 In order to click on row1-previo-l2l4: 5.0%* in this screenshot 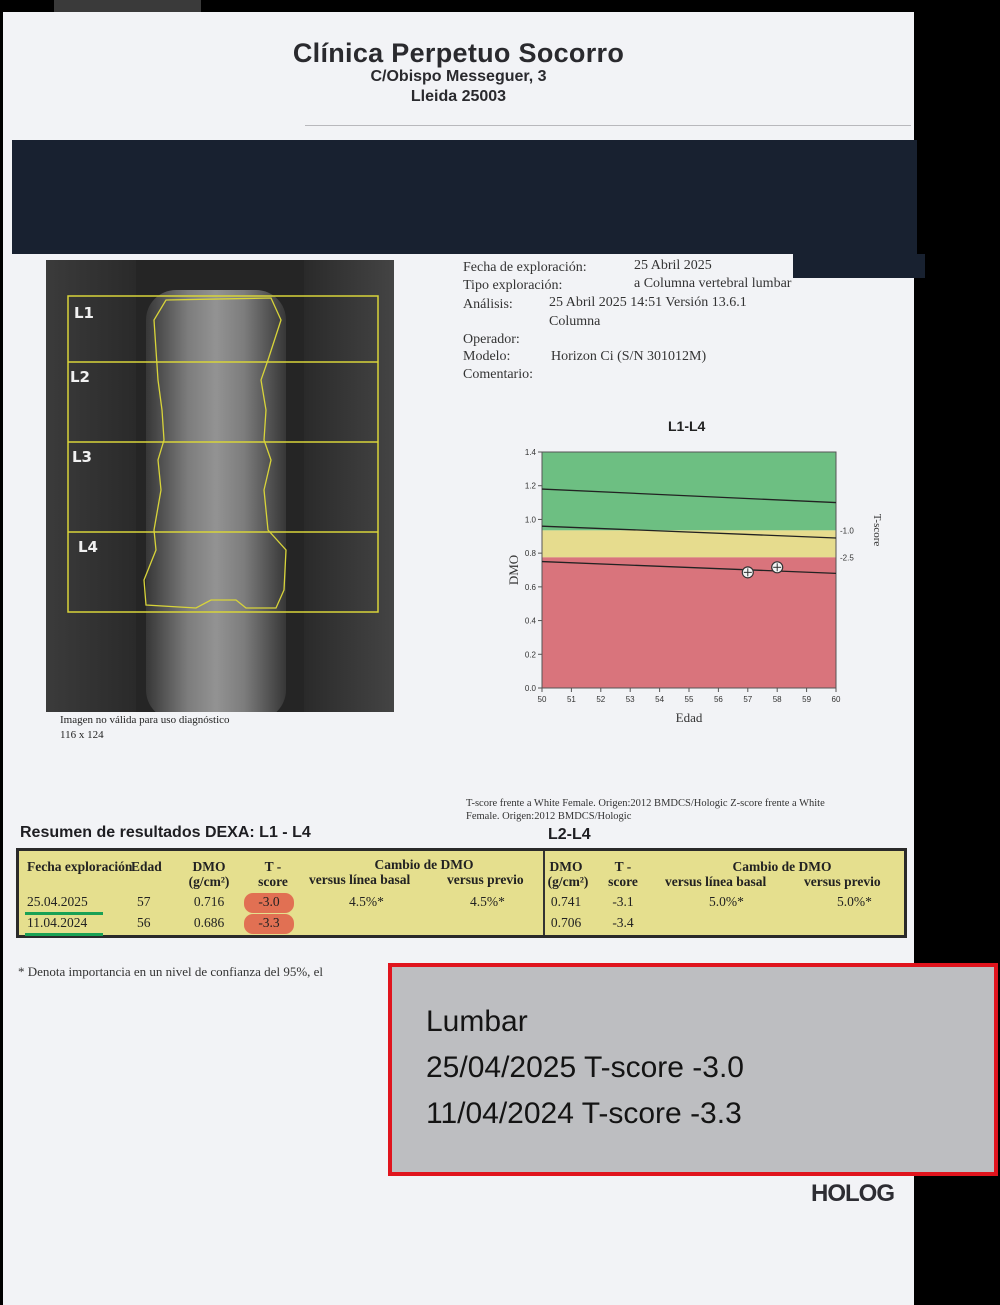, I will do `click(854, 901)`.